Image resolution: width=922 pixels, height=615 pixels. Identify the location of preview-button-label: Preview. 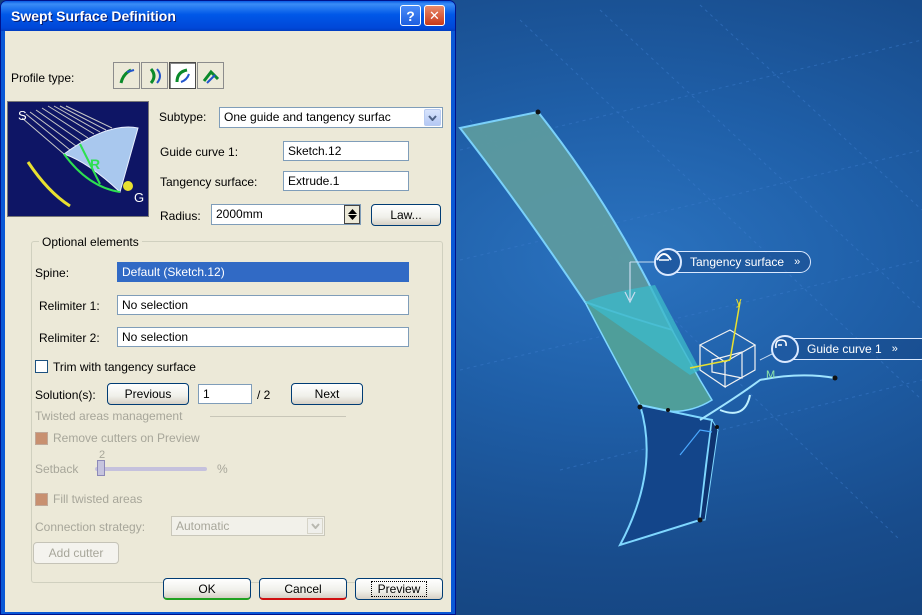
(399, 589).